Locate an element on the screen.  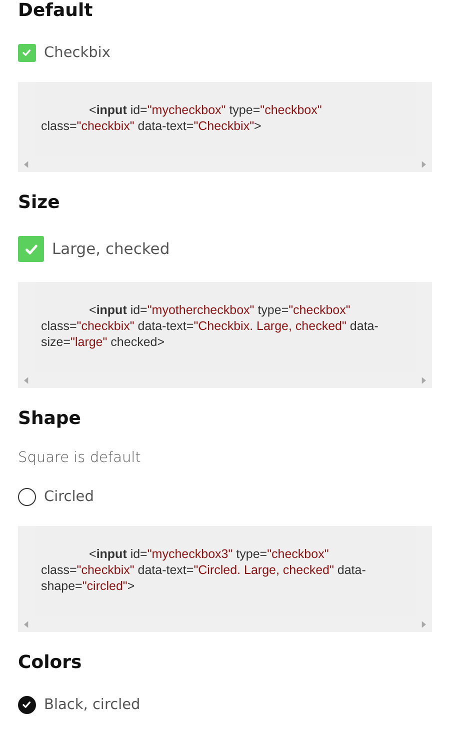
note-text: Square is default is located at coordinates (80, 458).